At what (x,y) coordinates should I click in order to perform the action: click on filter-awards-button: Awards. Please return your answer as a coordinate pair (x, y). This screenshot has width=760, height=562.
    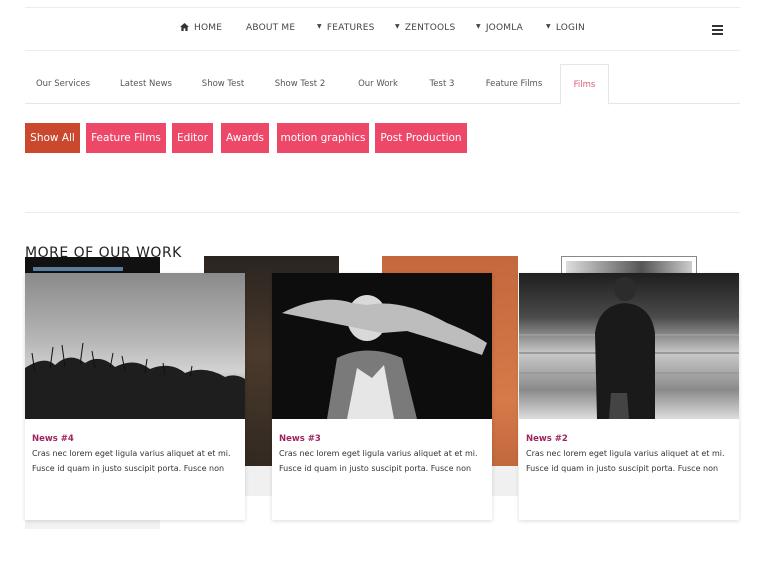
    Looking at the image, I should click on (245, 138).